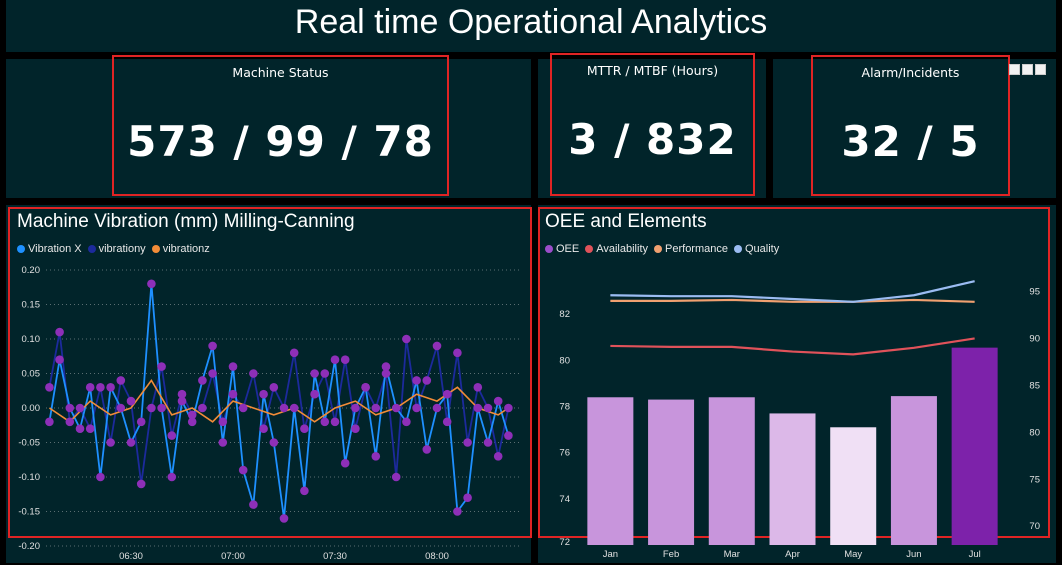  Describe the element at coordinates (792, 291) in the screenshot. I see `series-line-quality` at that location.